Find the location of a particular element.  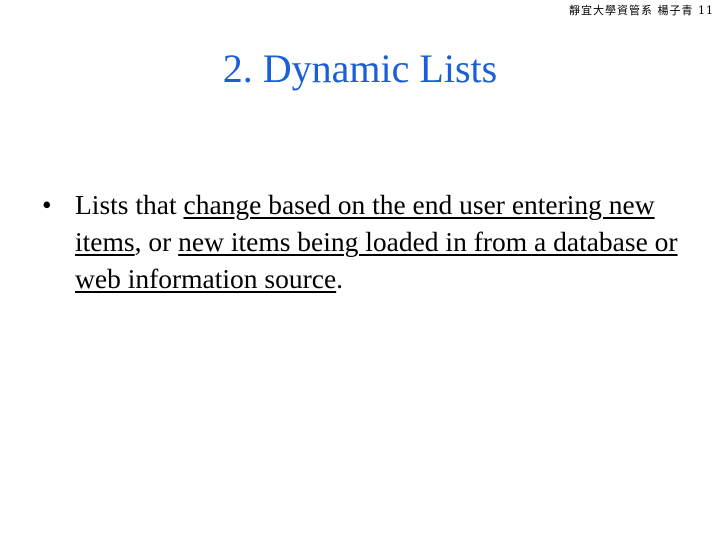

author-affiliation: 靜宜大學資管系 楊子青 is located at coordinates (631, 10).